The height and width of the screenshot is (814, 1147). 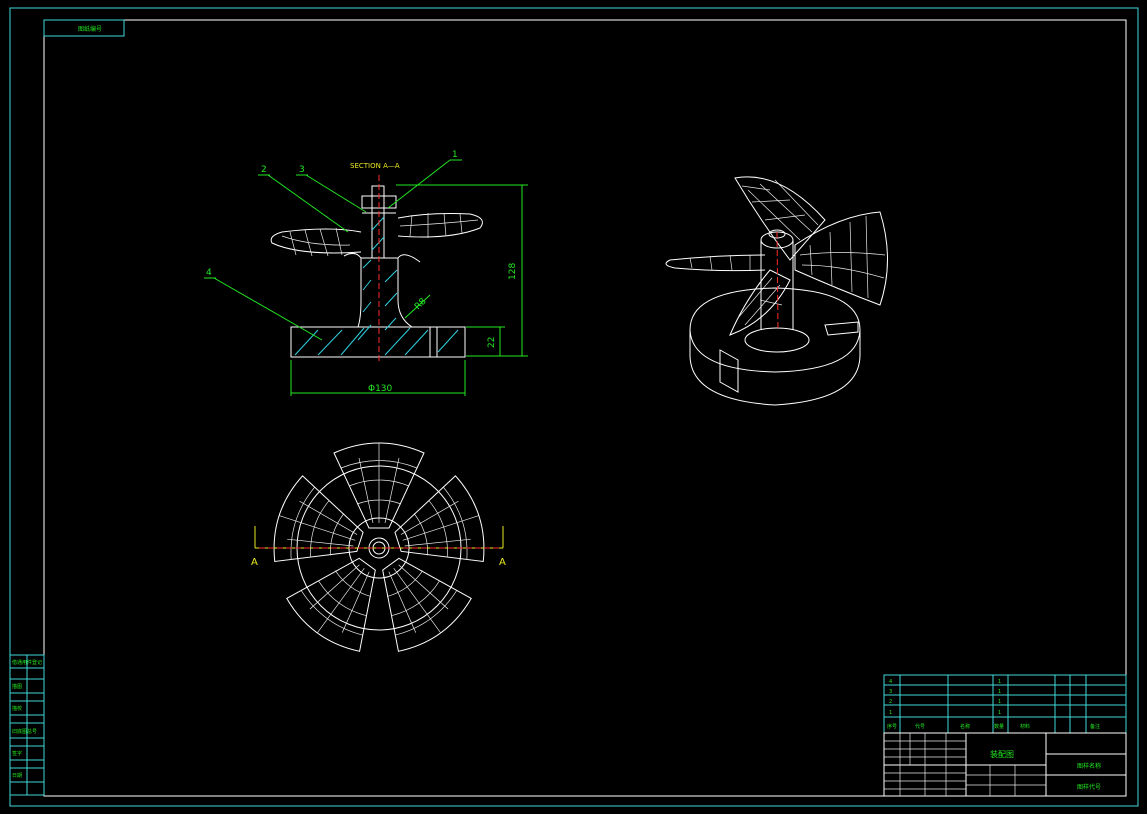 I want to click on dim-radius: R8, so click(x=417, y=306).